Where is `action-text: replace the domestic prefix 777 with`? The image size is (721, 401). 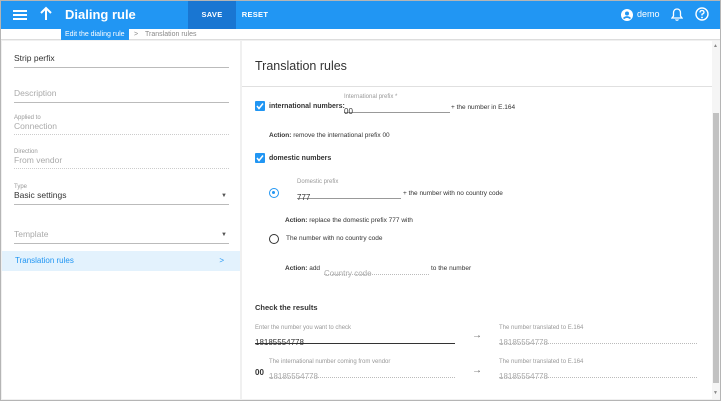
action-text: replace the domestic prefix 777 with is located at coordinates (361, 220).